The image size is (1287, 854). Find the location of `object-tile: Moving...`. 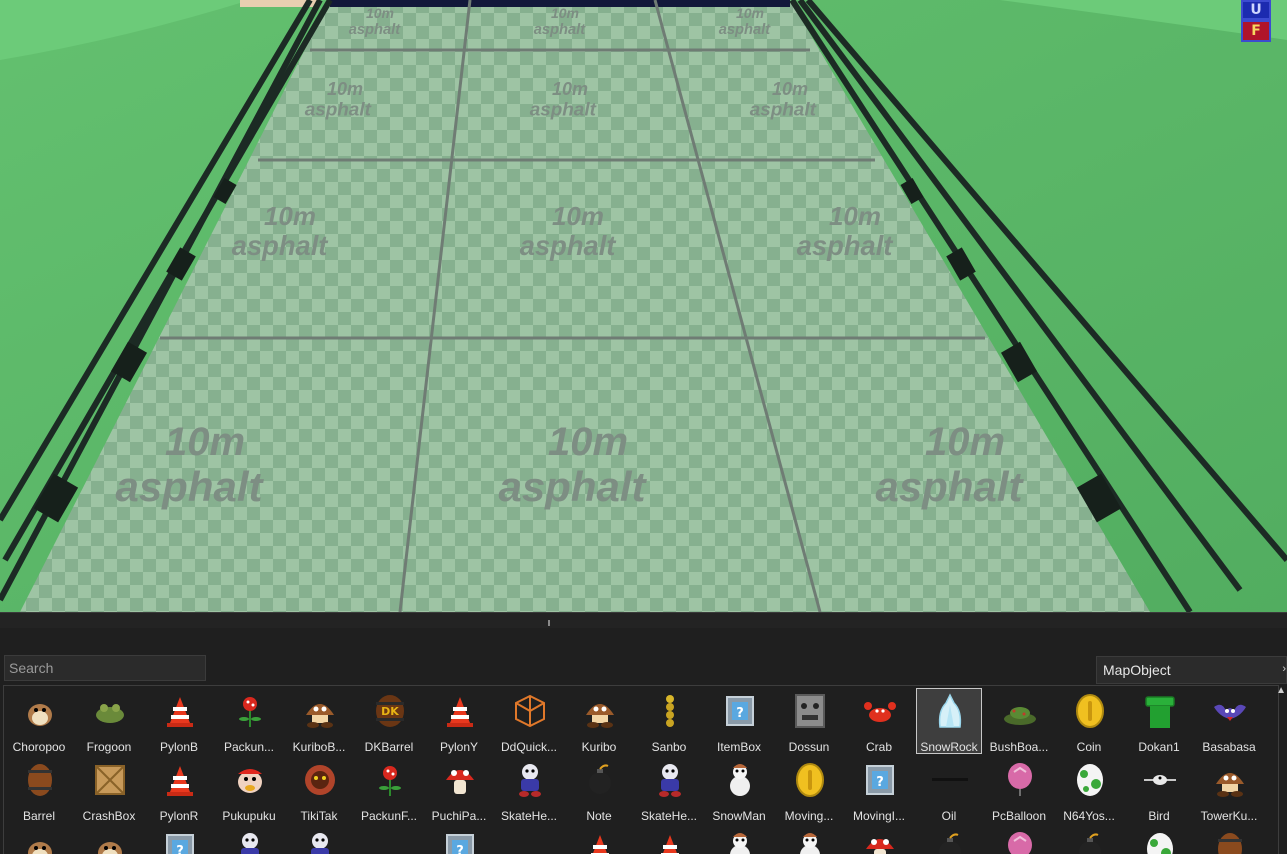

object-tile: Moving... is located at coordinates (809, 790).